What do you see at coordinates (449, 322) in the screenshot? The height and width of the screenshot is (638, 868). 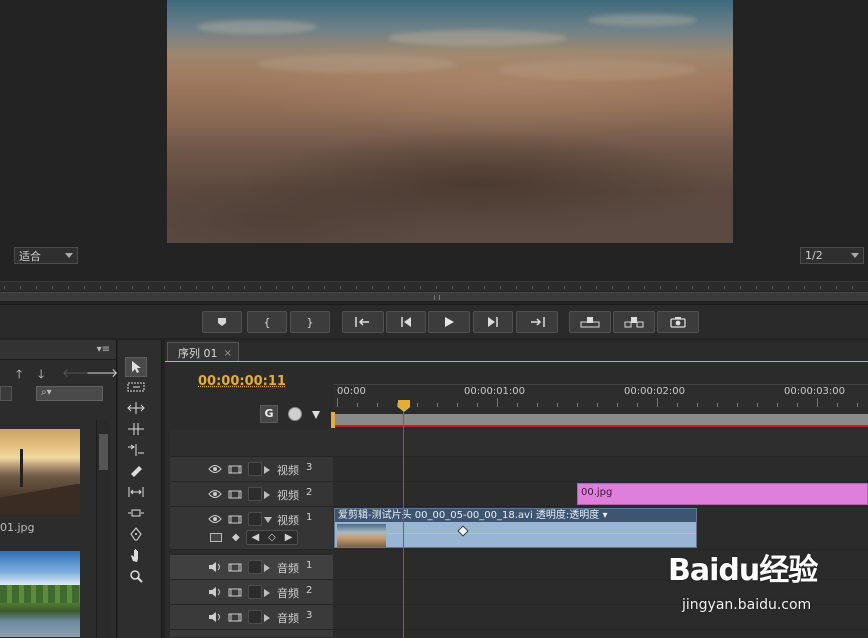 I see `play-button` at bounding box center [449, 322].